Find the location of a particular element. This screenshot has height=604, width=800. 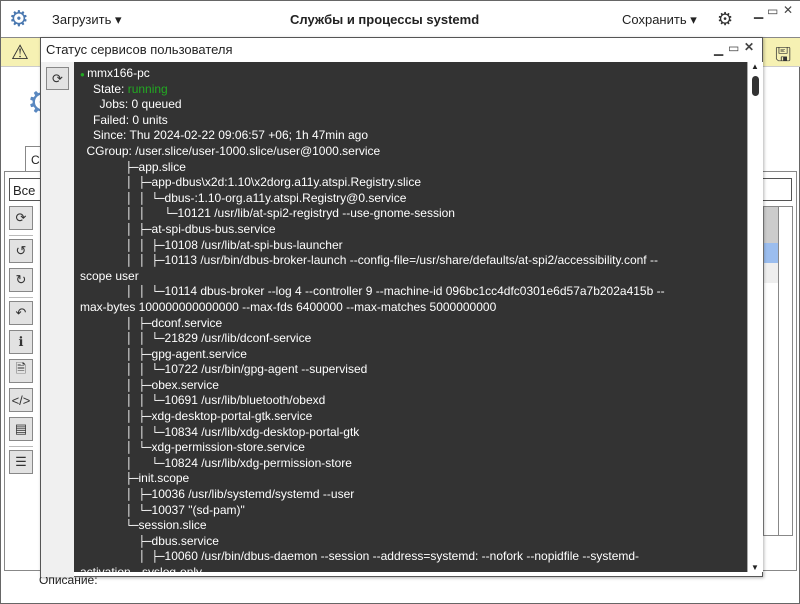

refresh-button: ⟳ is located at coordinates (21, 218).